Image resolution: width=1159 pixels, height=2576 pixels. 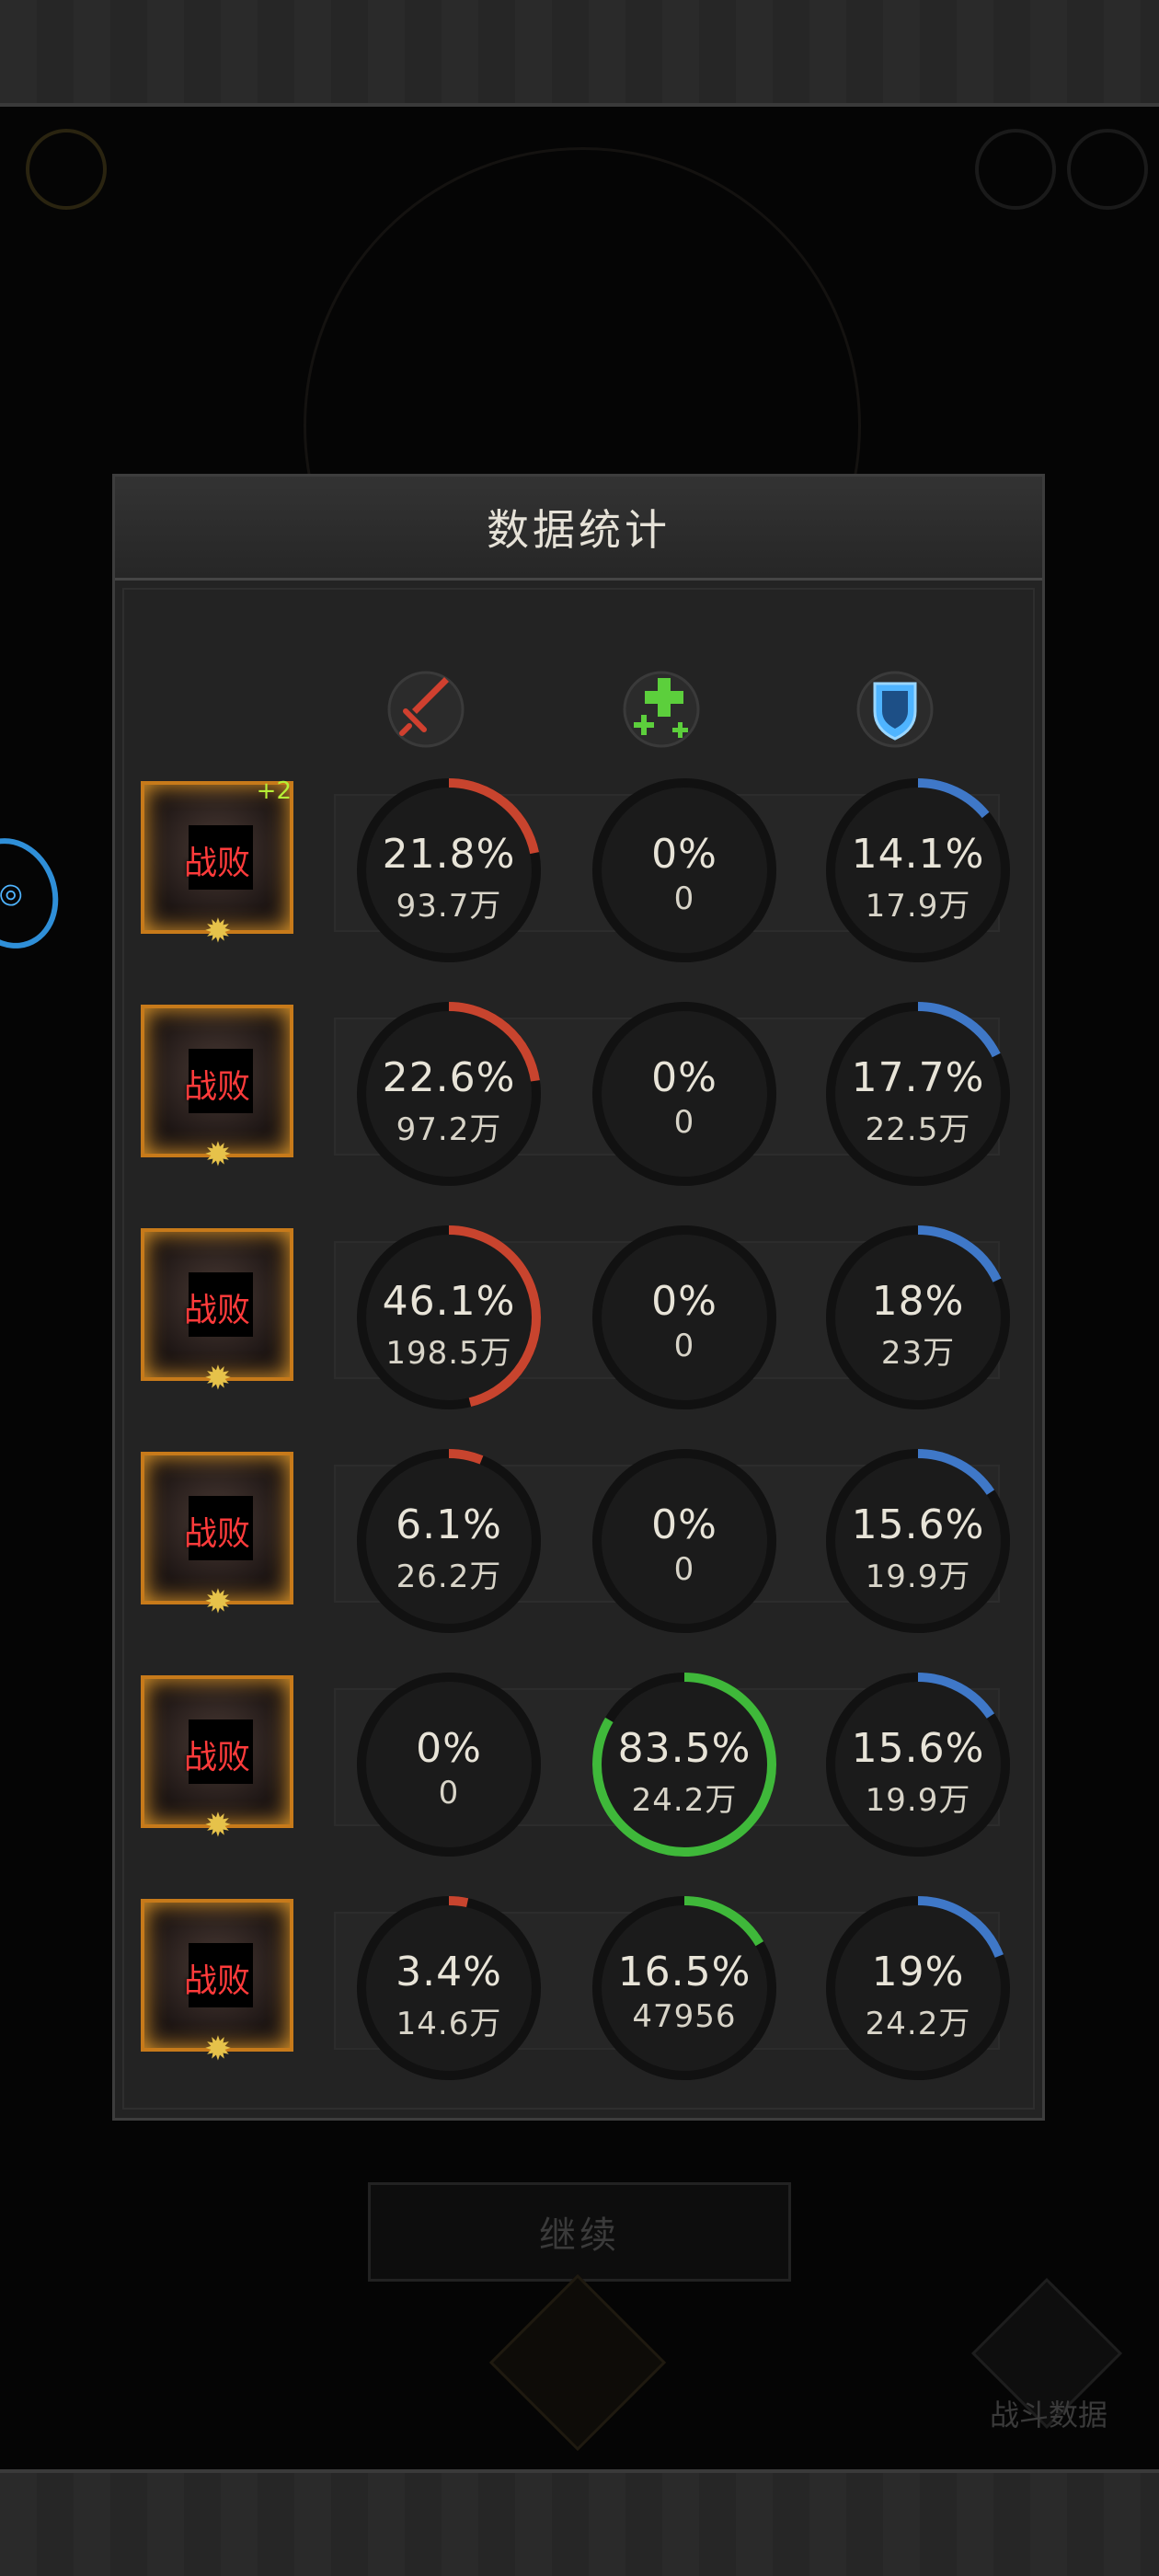 What do you see at coordinates (1049, 2357) in the screenshot?
I see `battle-data-button: 战斗数据` at bounding box center [1049, 2357].